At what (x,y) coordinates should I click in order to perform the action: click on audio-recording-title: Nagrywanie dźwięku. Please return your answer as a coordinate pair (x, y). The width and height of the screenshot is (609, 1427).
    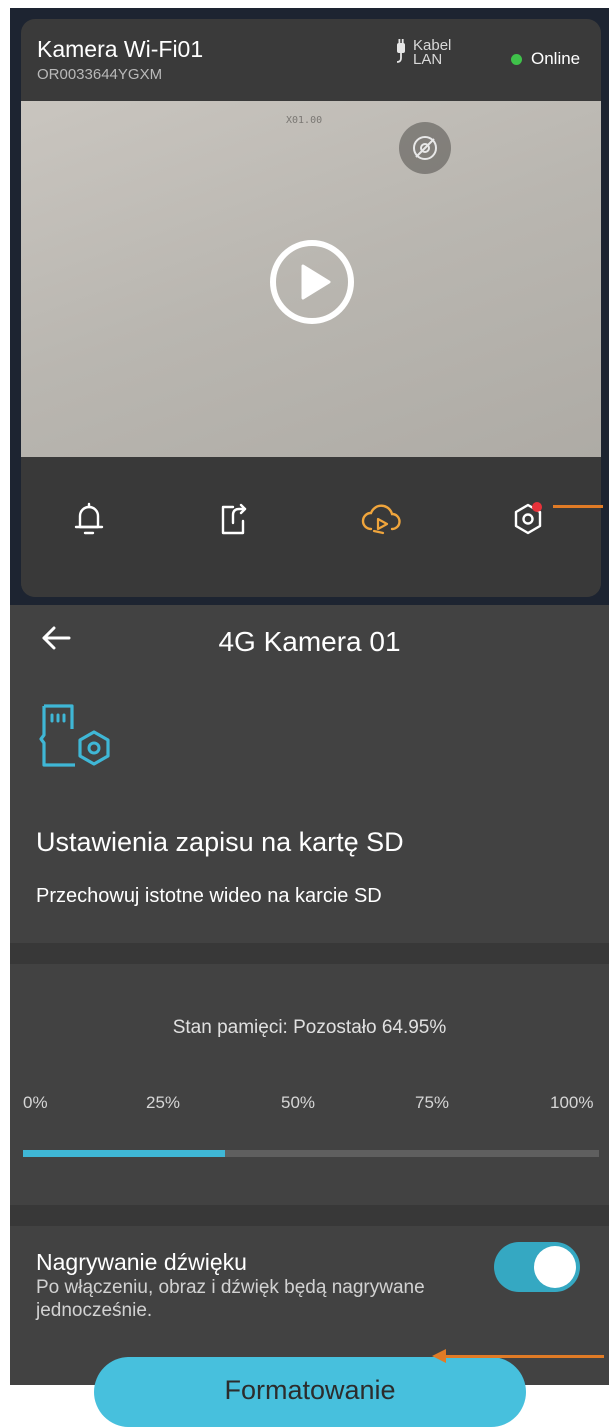
    Looking at the image, I should click on (141, 1262).